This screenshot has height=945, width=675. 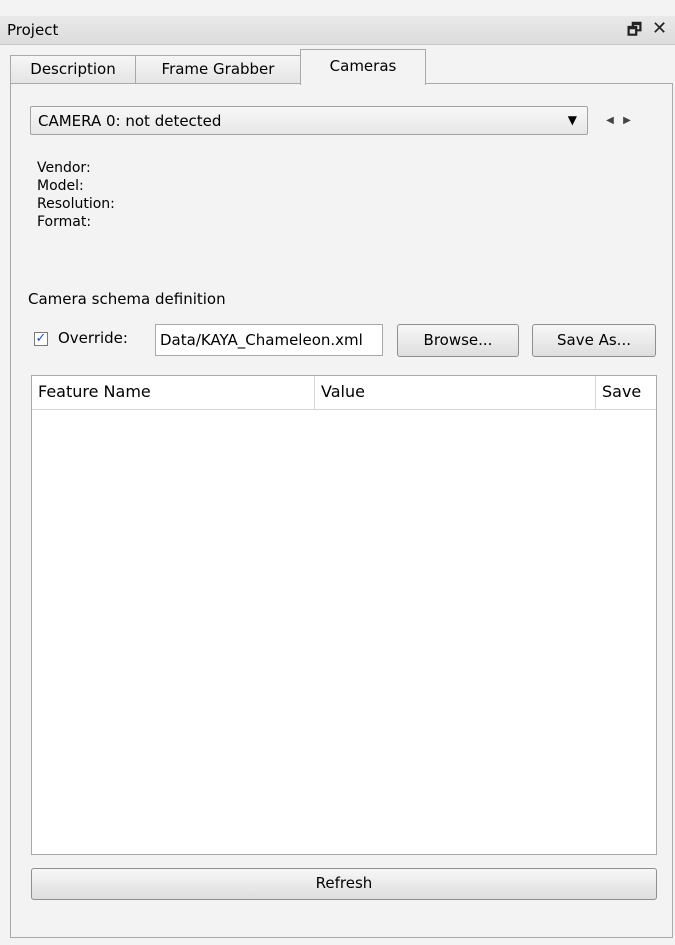 What do you see at coordinates (64, 222) in the screenshot?
I see `format-label: Format:` at bounding box center [64, 222].